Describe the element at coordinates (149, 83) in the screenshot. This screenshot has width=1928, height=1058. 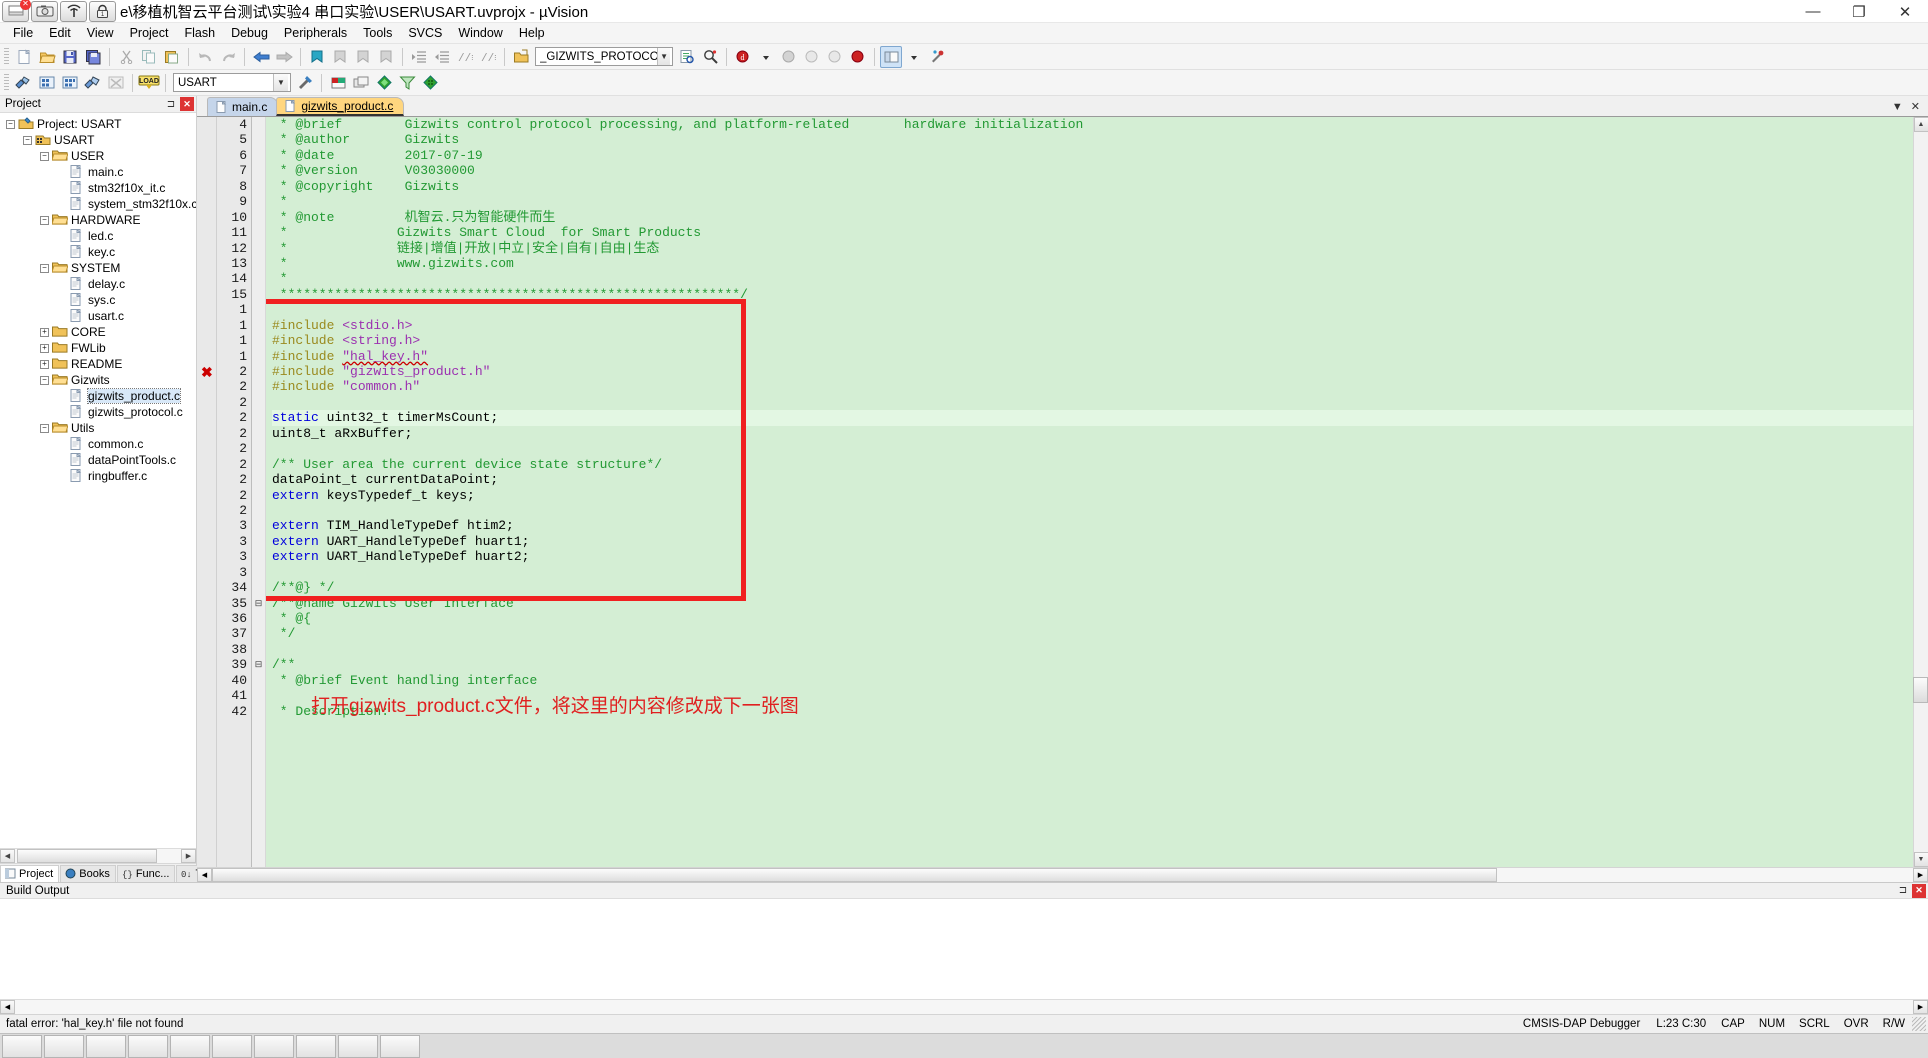
I see `download-icon: LOAD` at that location.